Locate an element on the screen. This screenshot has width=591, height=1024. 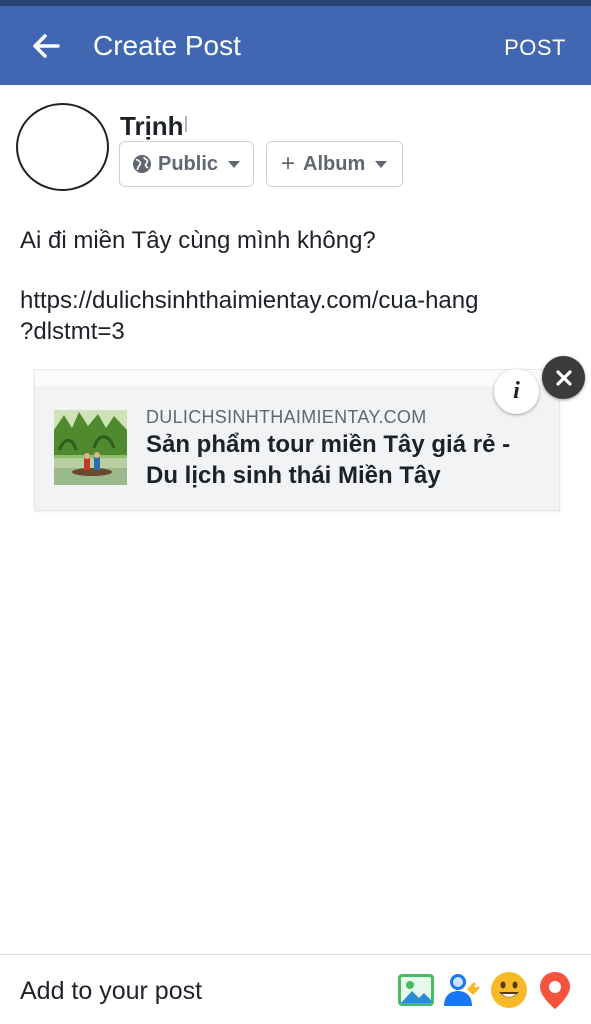
post-button: POST is located at coordinates (535, 48).